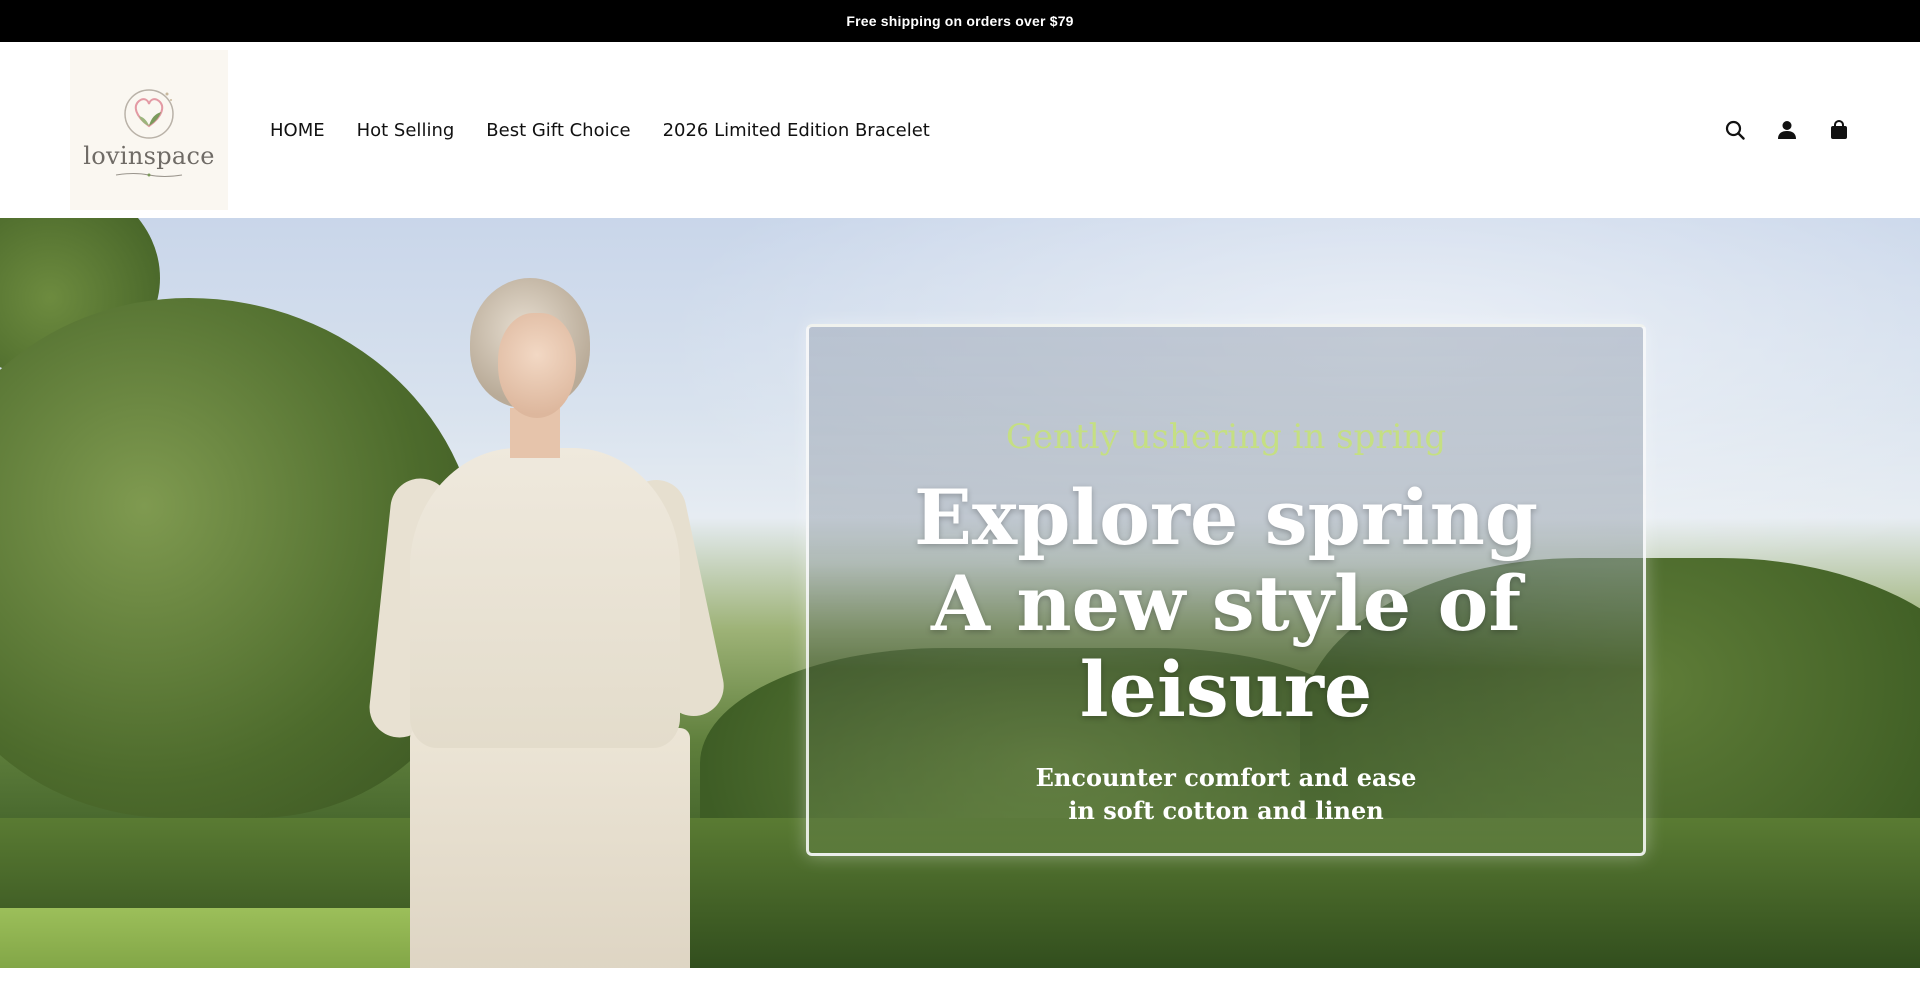  I want to click on lawn, so click(210, 938).